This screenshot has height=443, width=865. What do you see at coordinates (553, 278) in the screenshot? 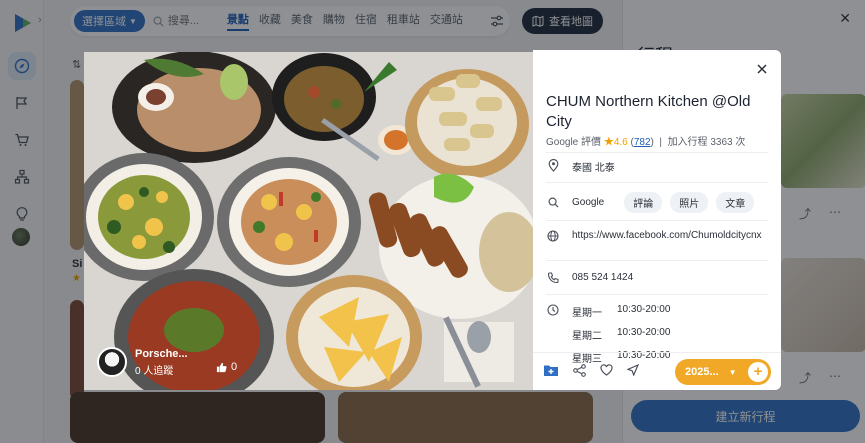
I see `phone-icon` at bounding box center [553, 278].